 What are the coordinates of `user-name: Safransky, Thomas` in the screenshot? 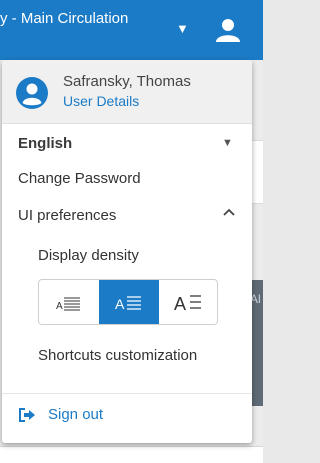 It's located at (127, 81).